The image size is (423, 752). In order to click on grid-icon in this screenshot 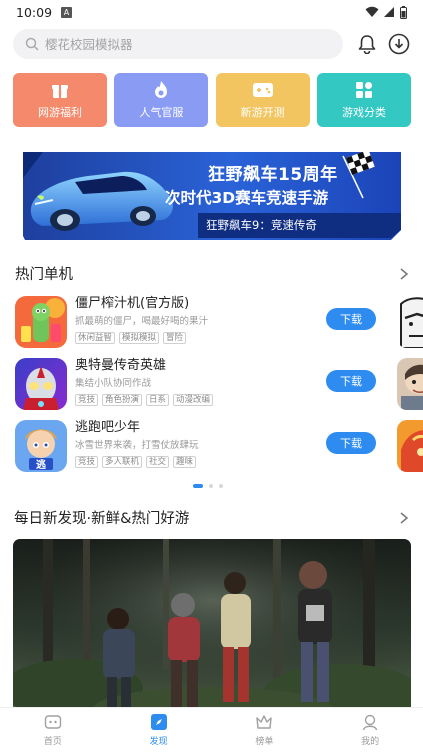, I will do `click(364, 90)`.